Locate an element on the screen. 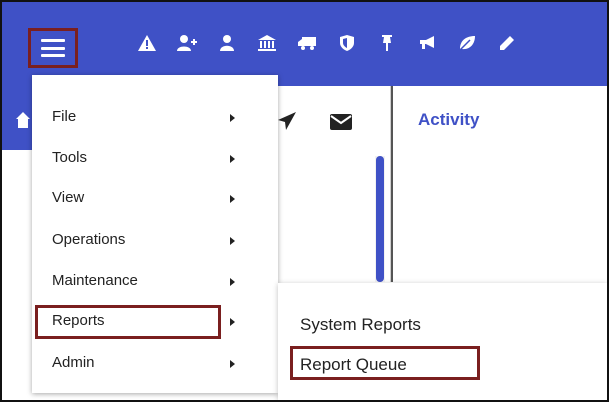 This screenshot has width=609, height=402. menu-item-label: Maintenance is located at coordinates (95, 280).